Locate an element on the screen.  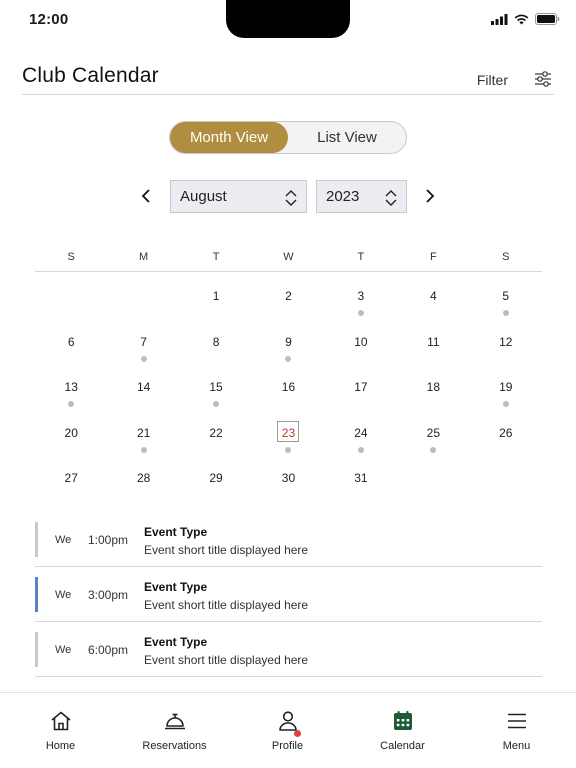
calendar-day: 17 is located at coordinates (361, 386).